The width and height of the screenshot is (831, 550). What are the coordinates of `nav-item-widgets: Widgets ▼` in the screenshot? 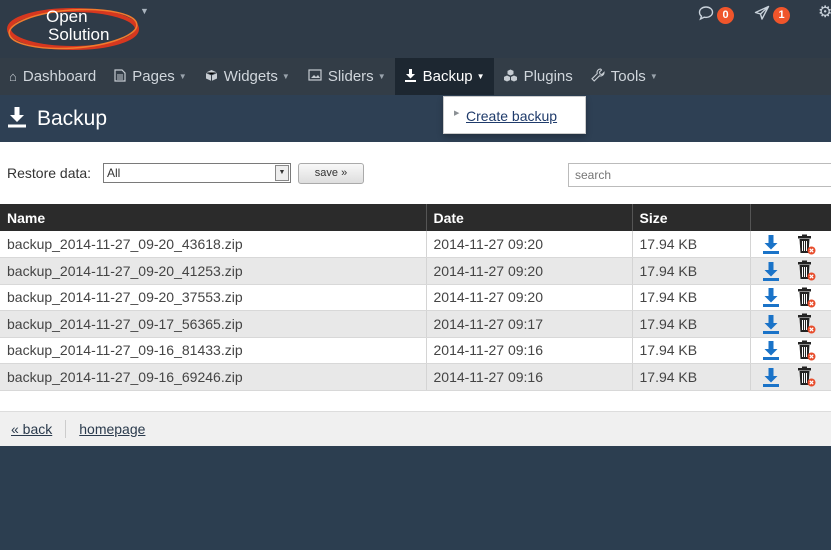 It's located at (247, 76).